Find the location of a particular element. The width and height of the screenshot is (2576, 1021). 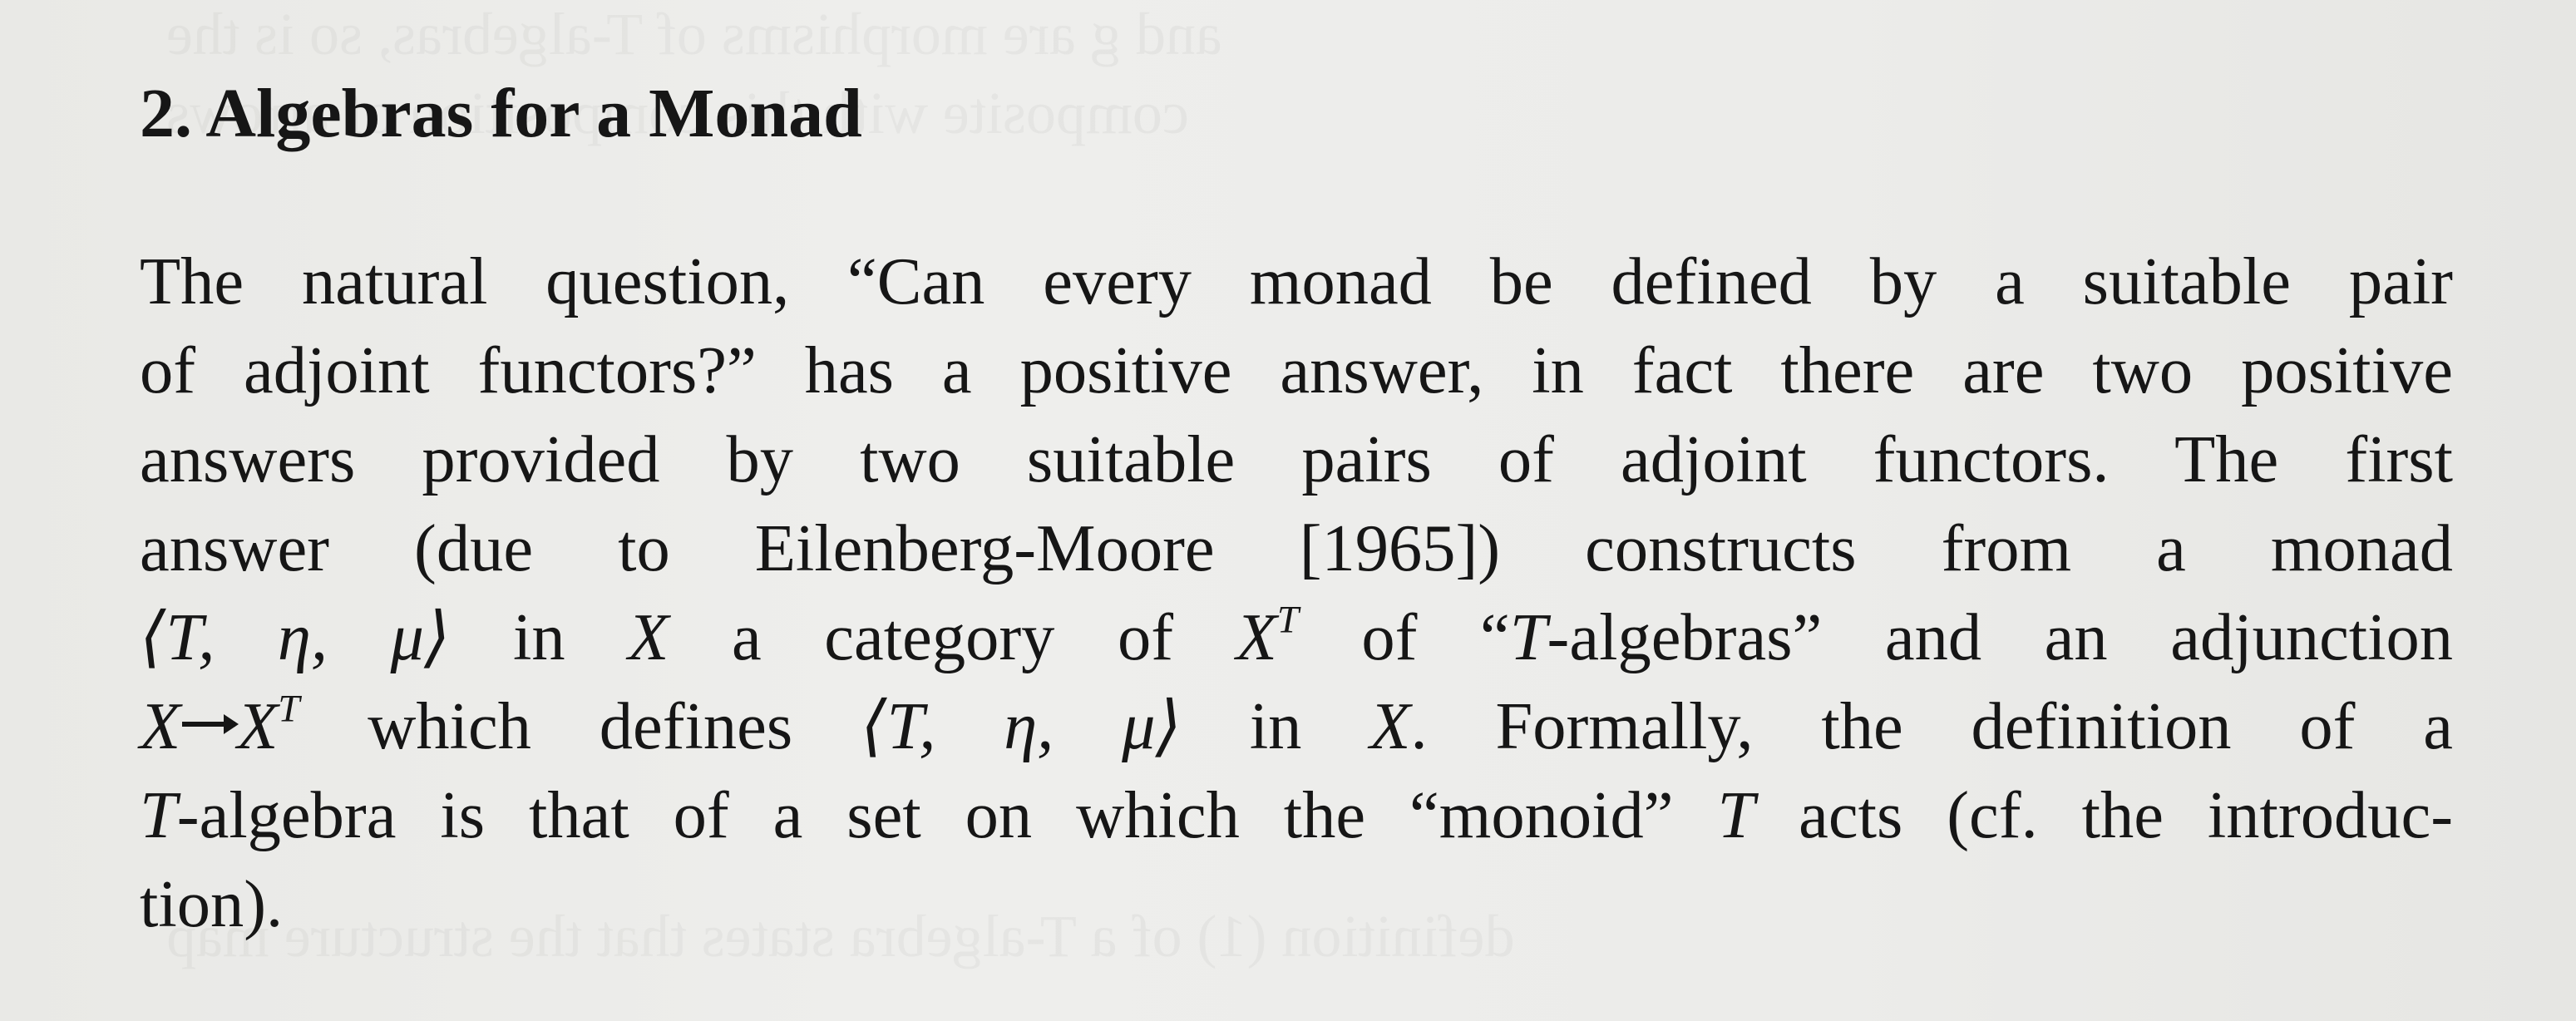

paragraph-line-8: tion). is located at coordinates (212, 904).